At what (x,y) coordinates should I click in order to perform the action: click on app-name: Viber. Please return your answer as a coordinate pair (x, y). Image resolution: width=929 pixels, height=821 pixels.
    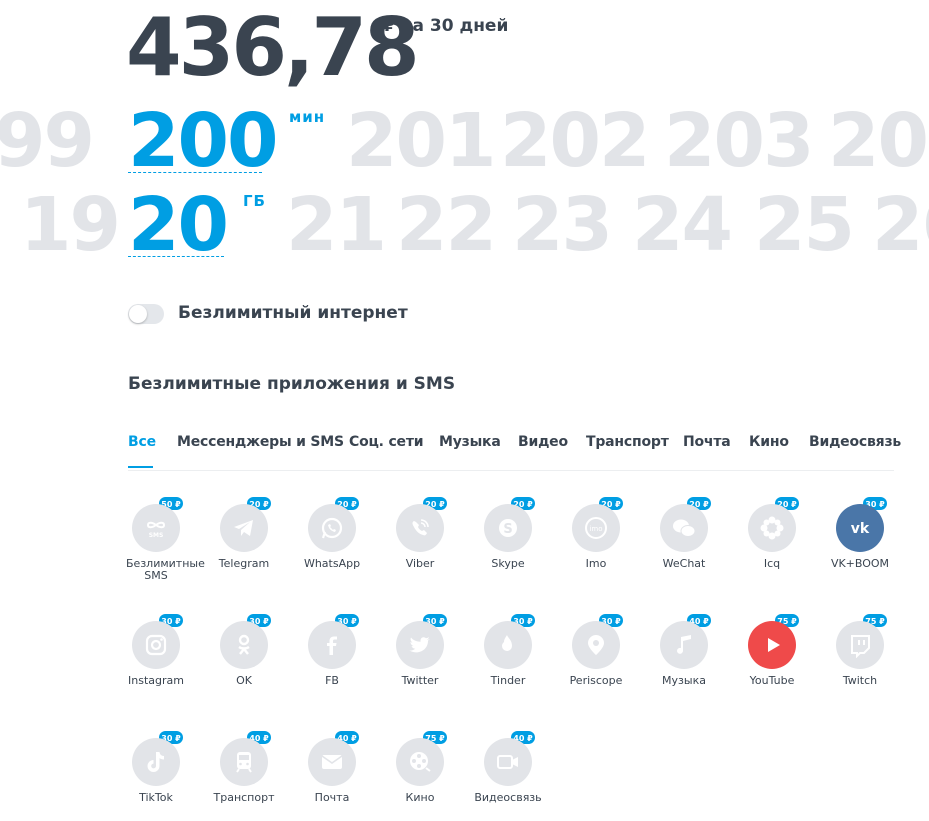
    Looking at the image, I should click on (420, 563).